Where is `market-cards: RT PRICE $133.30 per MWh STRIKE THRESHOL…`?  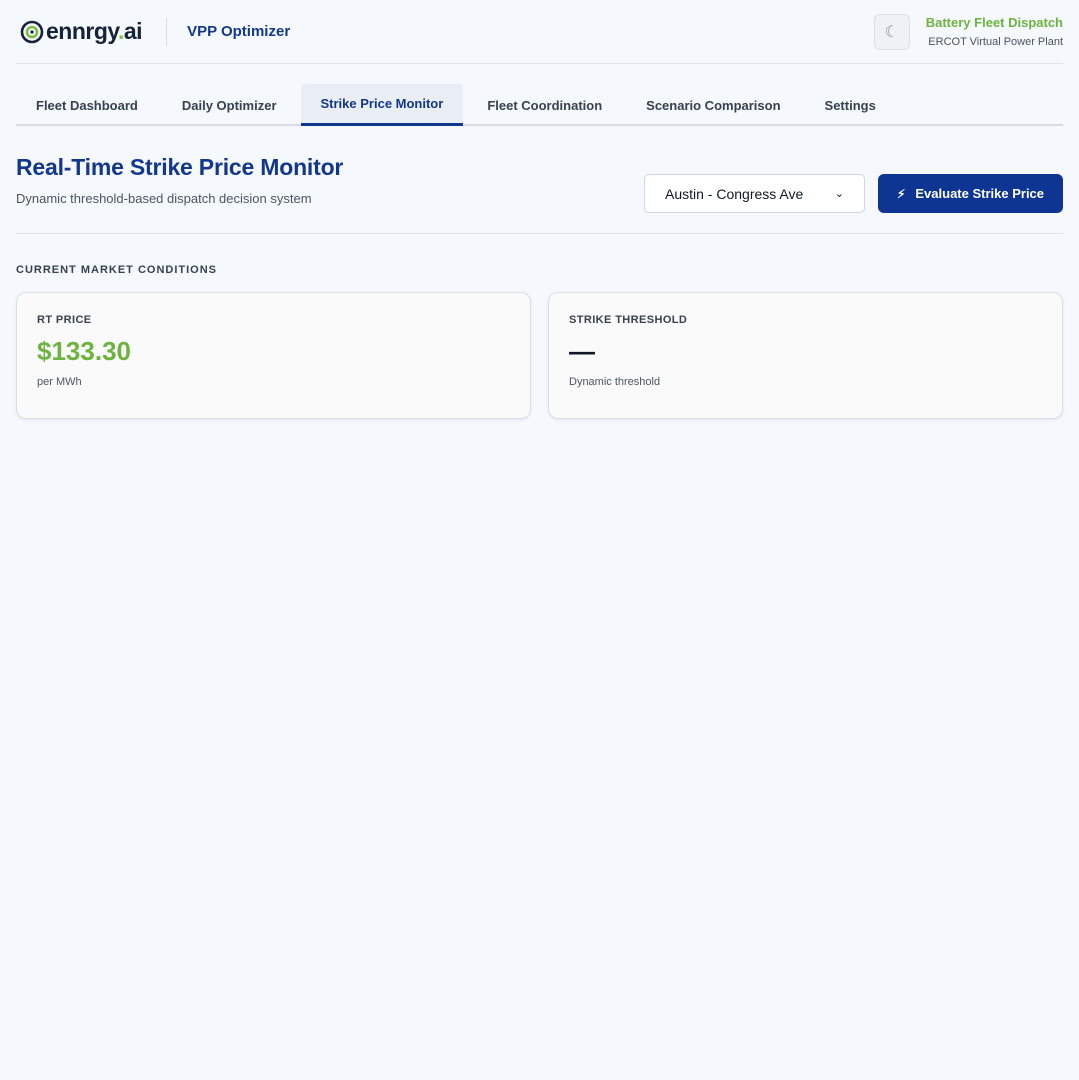
market-cards: RT PRICE $133.30 per MWh STRIKE THRESHOL… is located at coordinates (539, 355).